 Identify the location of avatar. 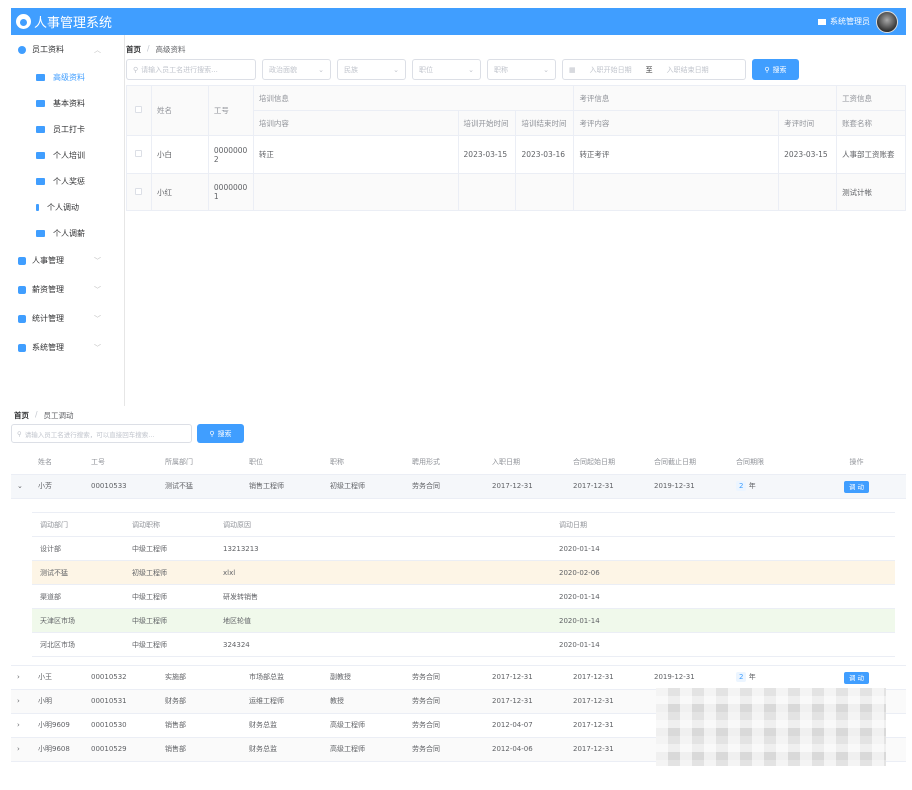
(887, 21).